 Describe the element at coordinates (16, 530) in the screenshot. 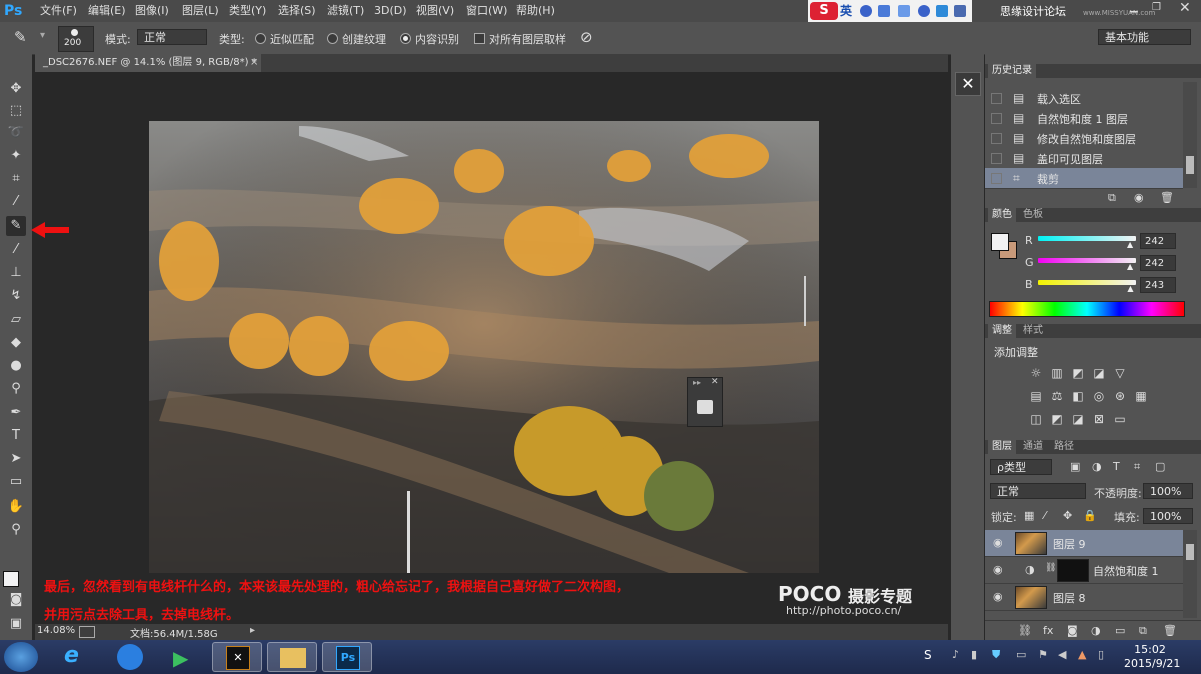

I see `zoom-tool-icon: ⚲` at that location.